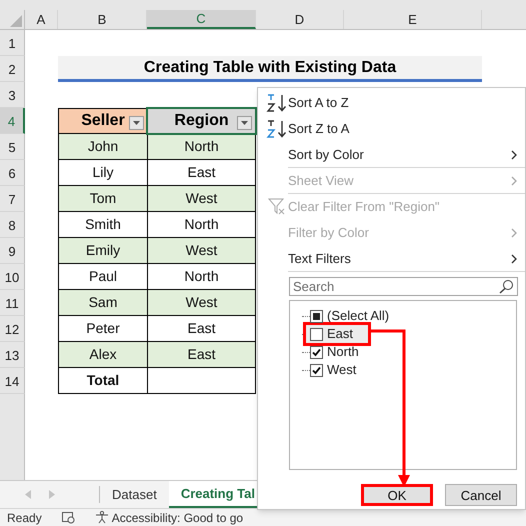 The width and height of the screenshot is (526, 526). I want to click on accessibility-status: Accessibility: Good to go, so click(178, 517).